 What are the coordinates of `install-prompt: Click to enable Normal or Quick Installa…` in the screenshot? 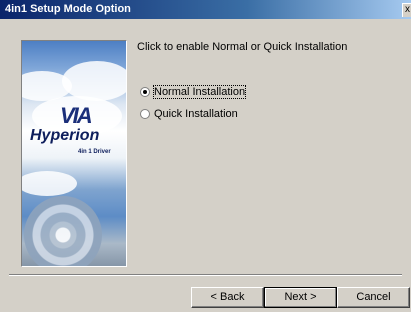 It's located at (242, 47).